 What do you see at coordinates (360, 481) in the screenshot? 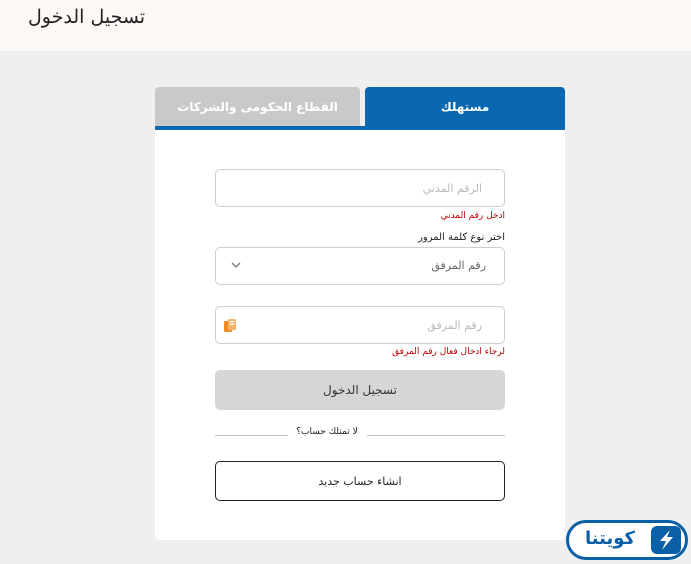
I see `create-account-button: انشاء حساب جديد` at bounding box center [360, 481].